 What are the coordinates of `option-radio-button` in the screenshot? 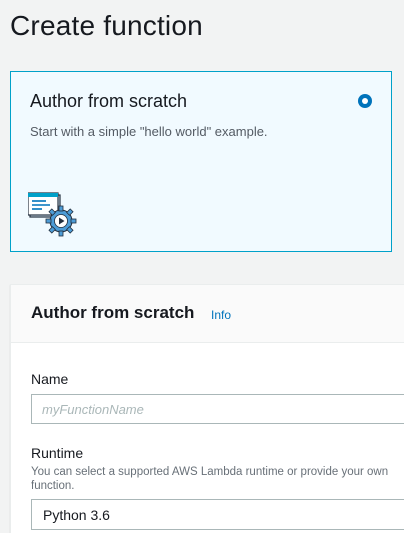 It's located at (365, 101).